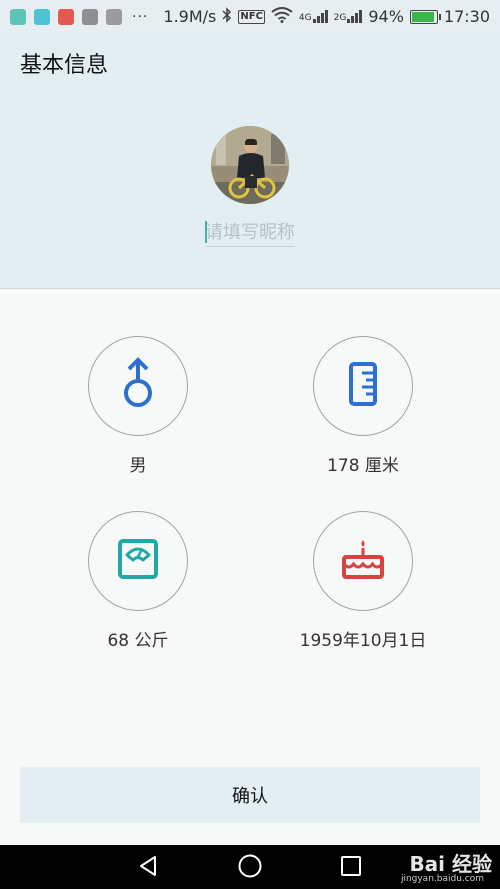  Describe the element at coordinates (348, 16) in the screenshot. I see `signal-2g-icon: 2G` at that location.